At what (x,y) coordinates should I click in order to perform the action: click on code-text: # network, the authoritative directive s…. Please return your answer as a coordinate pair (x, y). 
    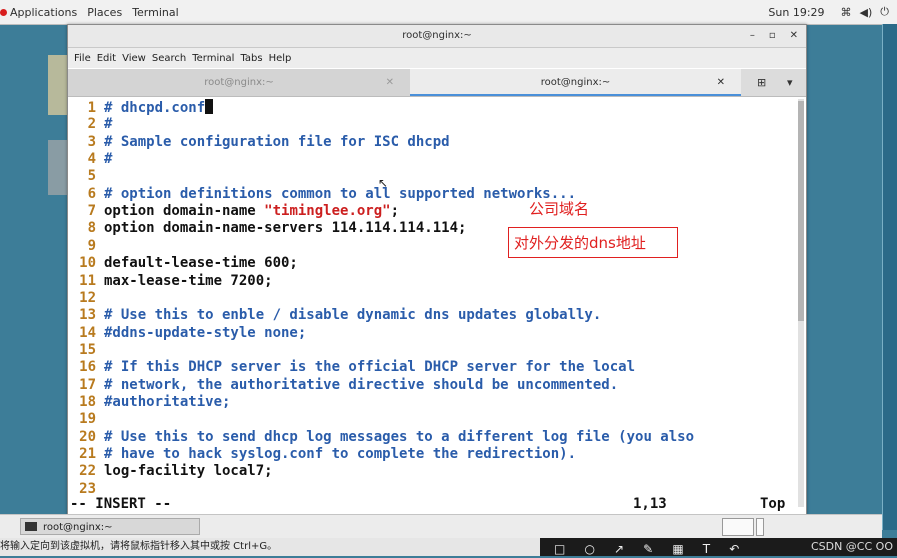
    Looking at the image, I should click on (361, 384).